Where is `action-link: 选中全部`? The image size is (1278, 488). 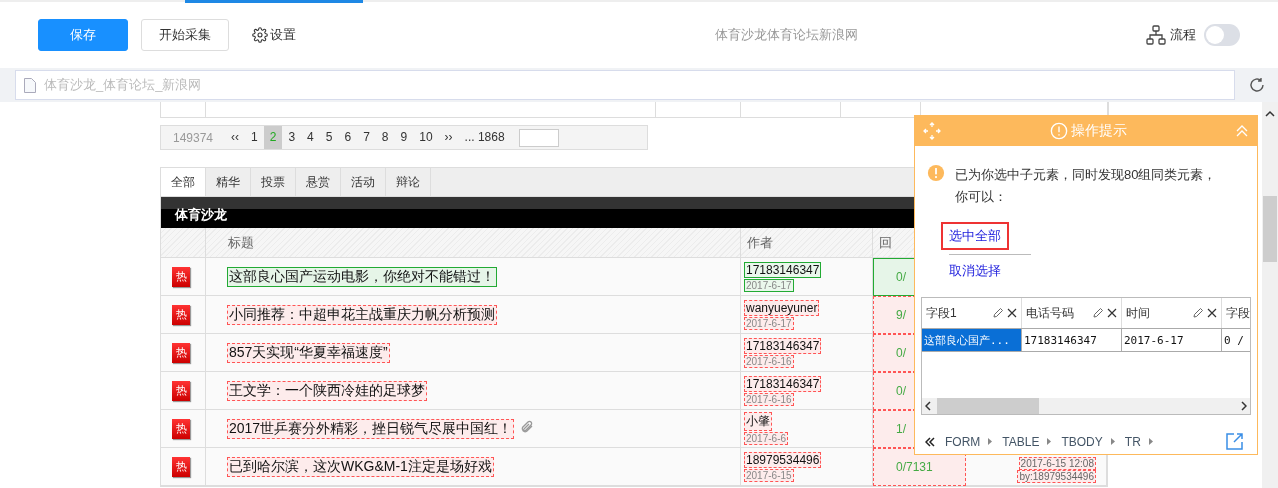
action-link: 选中全部 is located at coordinates (975, 236).